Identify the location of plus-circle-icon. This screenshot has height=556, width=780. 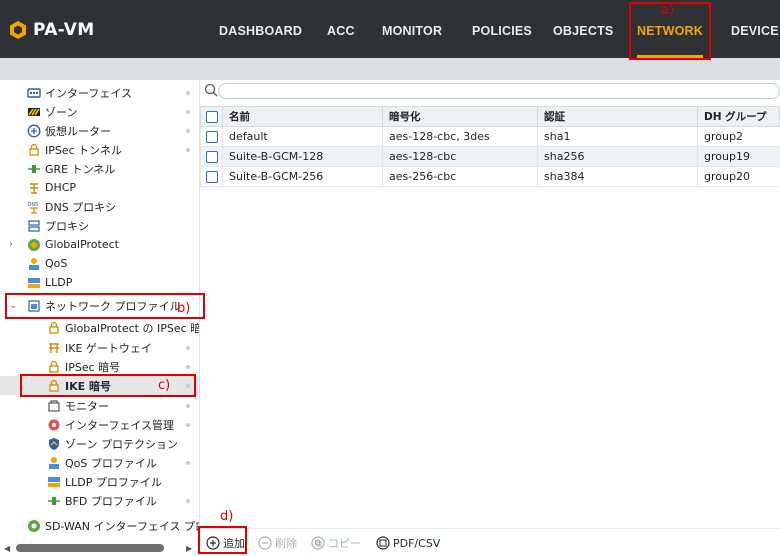
(213, 543).